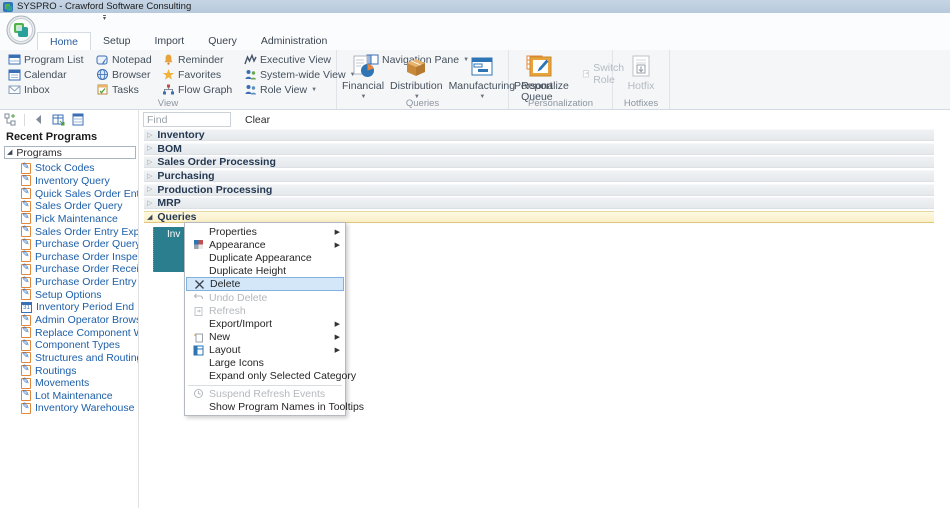 The image size is (950, 508). What do you see at coordinates (127, 74) in the screenshot?
I see `browser-button: Browser` at bounding box center [127, 74].